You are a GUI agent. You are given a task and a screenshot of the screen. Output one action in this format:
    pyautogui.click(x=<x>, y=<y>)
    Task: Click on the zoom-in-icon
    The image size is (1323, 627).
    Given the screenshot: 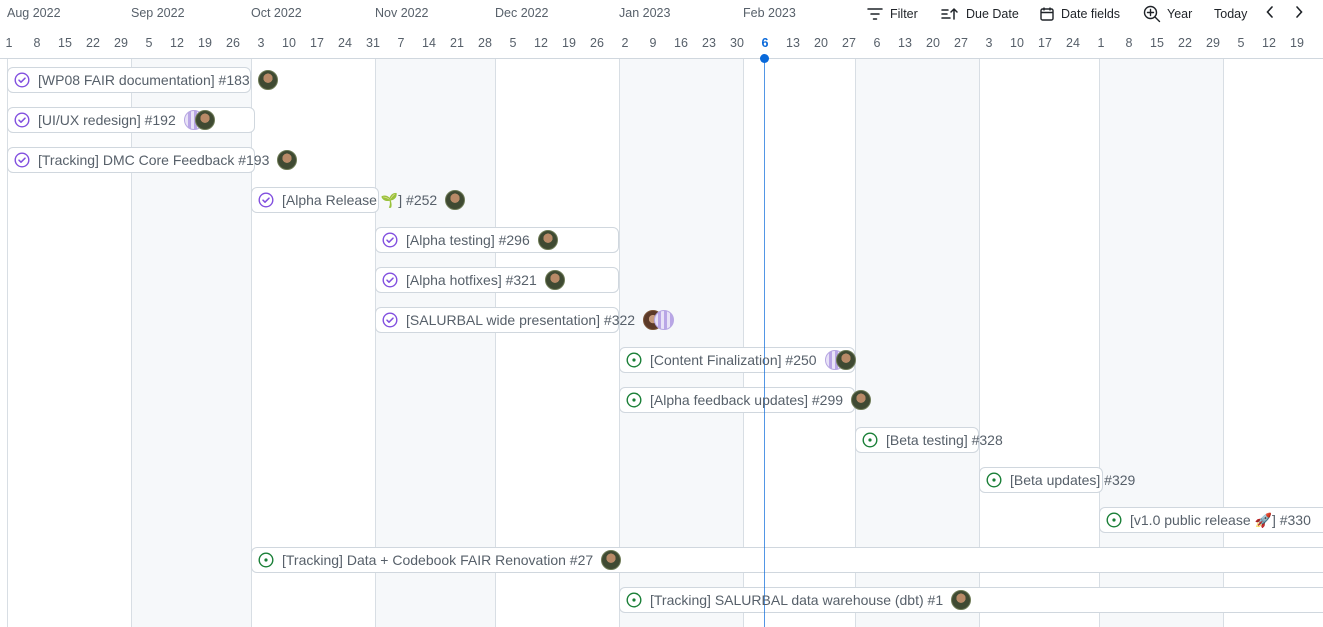 What is the action you would take?
    pyautogui.click(x=1152, y=14)
    